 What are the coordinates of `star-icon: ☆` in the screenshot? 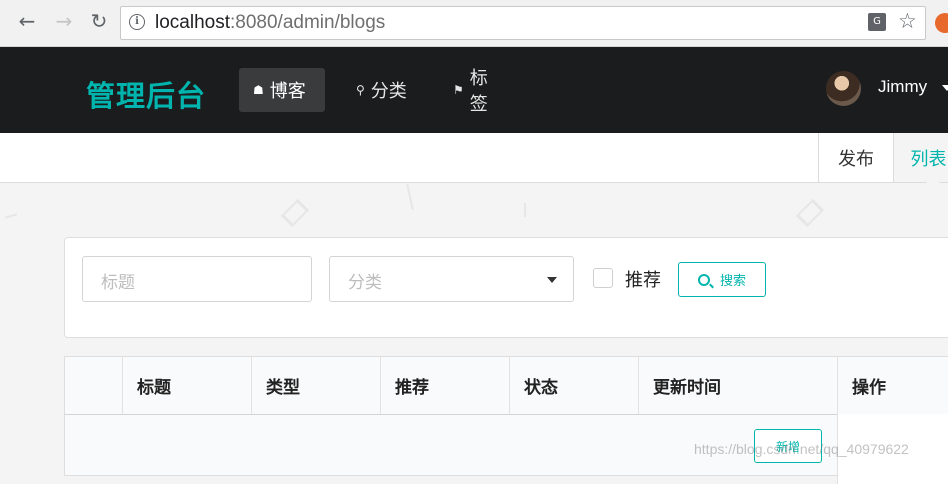 It's located at (907, 21).